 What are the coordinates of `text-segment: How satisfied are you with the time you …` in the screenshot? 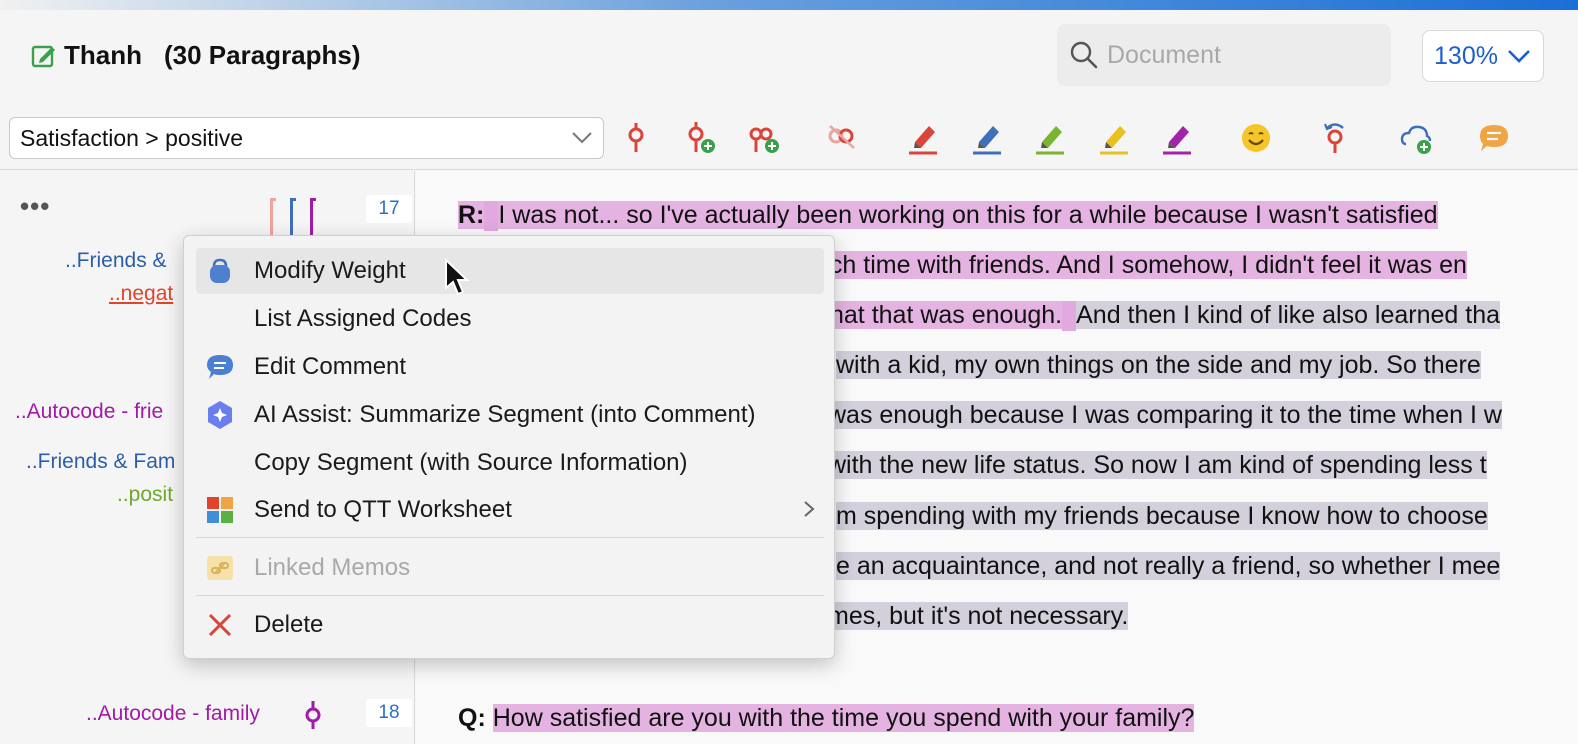 It's located at (843, 718).